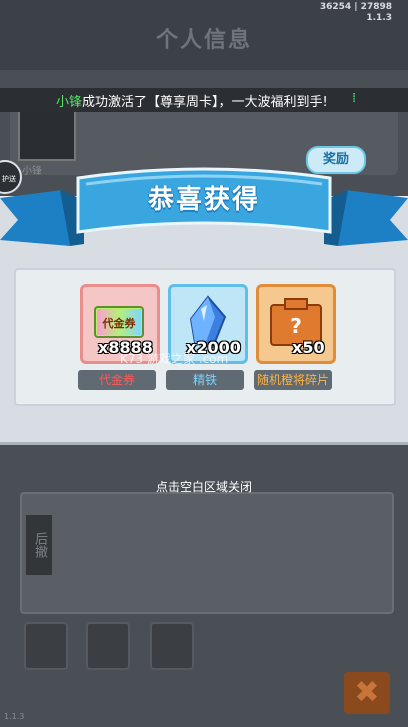 Image resolution: width=408 pixels, height=727 pixels. Describe the element at coordinates (204, 486) in the screenshot. I see `close-hint: 点击空白区域关闭` at that location.